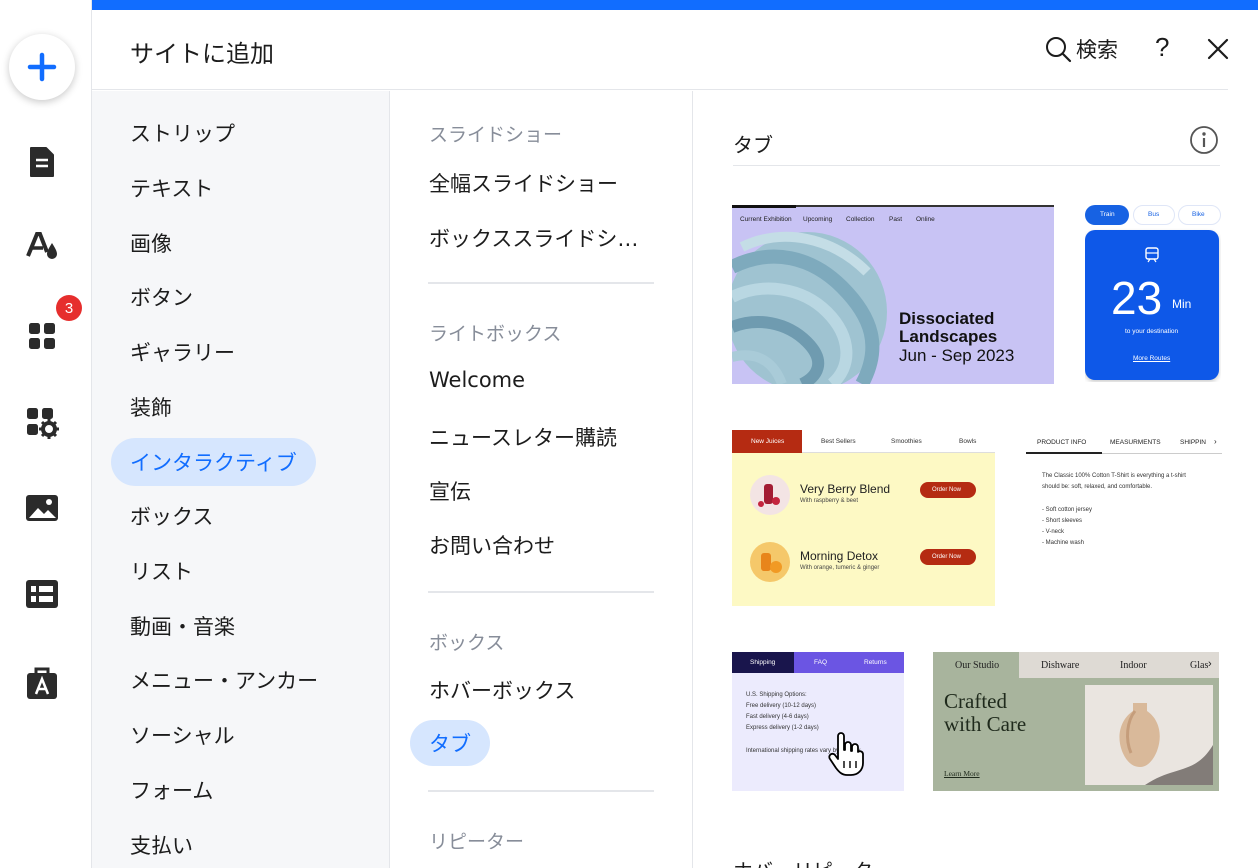  I want to click on subsection-item: ホバーボックス, so click(502, 690).